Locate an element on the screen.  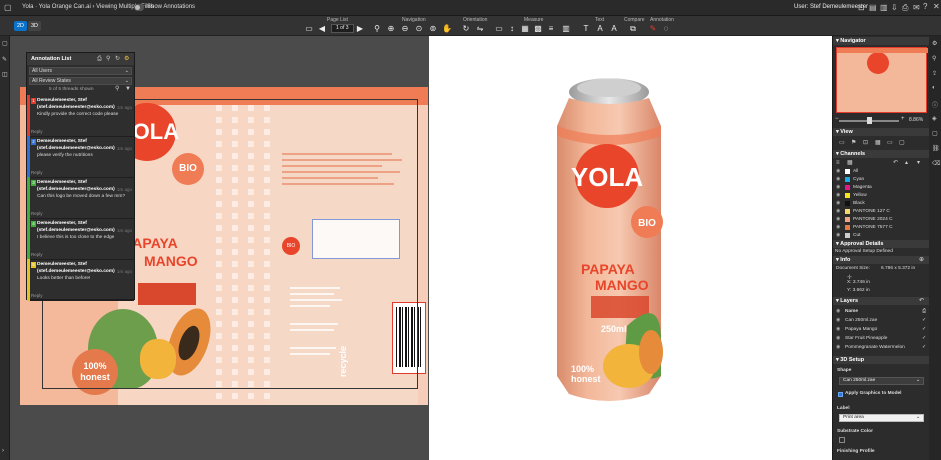
view-grid-icon: ▦ is located at coordinates (878, 143).